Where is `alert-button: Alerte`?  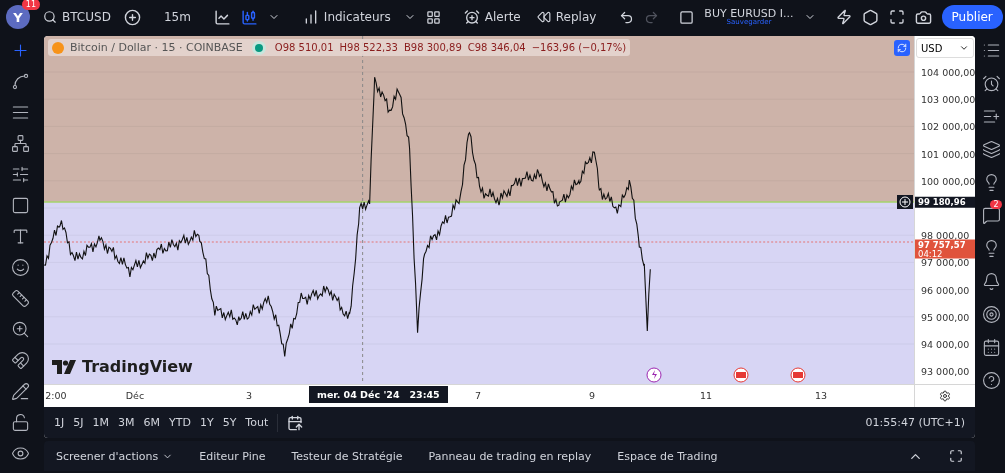
alert-button: Alerte is located at coordinates (492, 17).